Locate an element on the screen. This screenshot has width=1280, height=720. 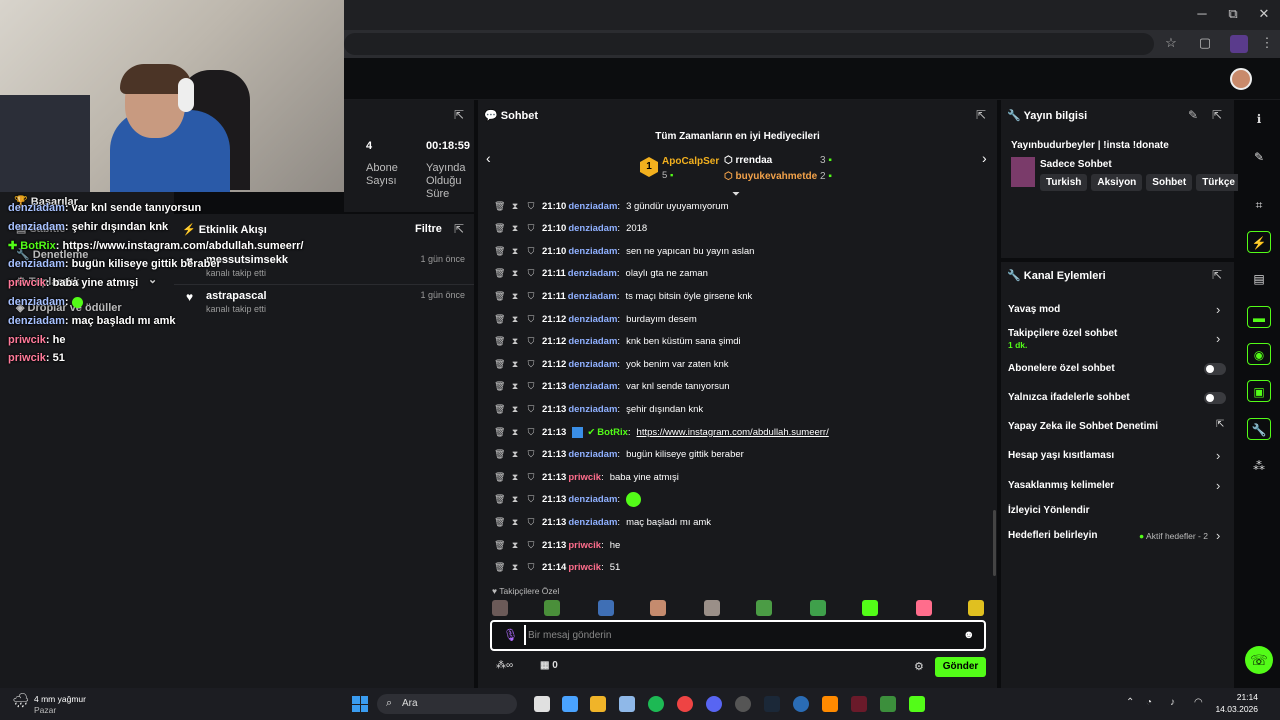
user-avatar is located at coordinates (1241, 79).